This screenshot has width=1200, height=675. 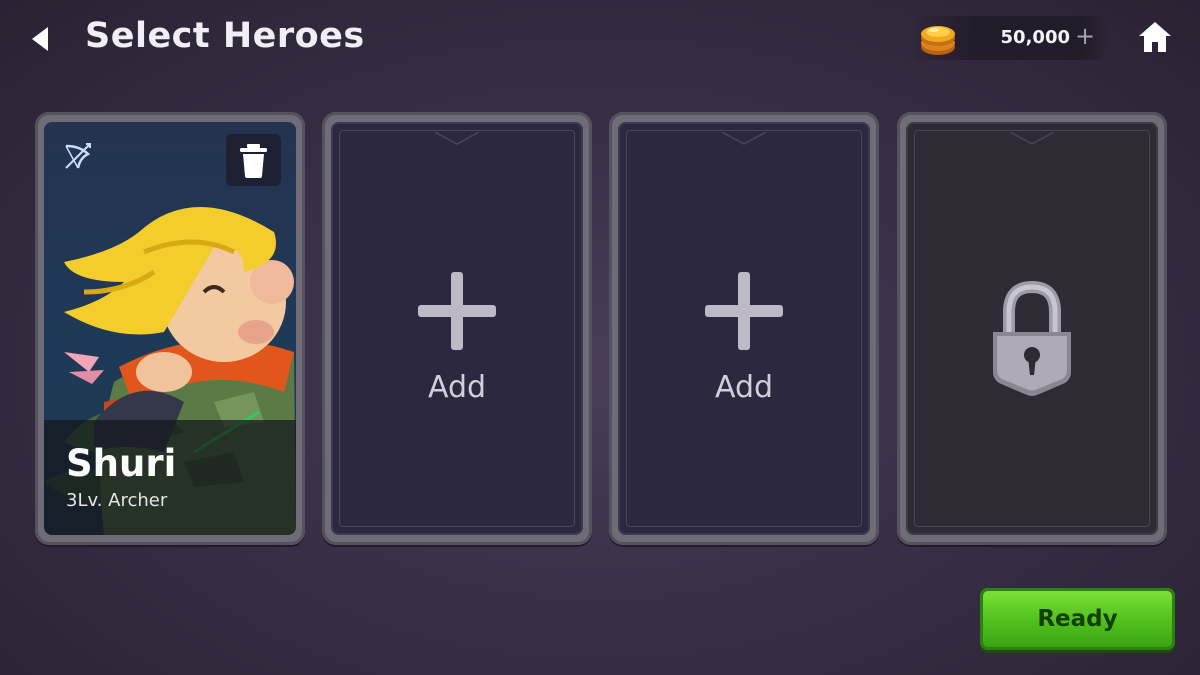 I want to click on hero-card: Shuri 3Lv. Archer, so click(x=170, y=328).